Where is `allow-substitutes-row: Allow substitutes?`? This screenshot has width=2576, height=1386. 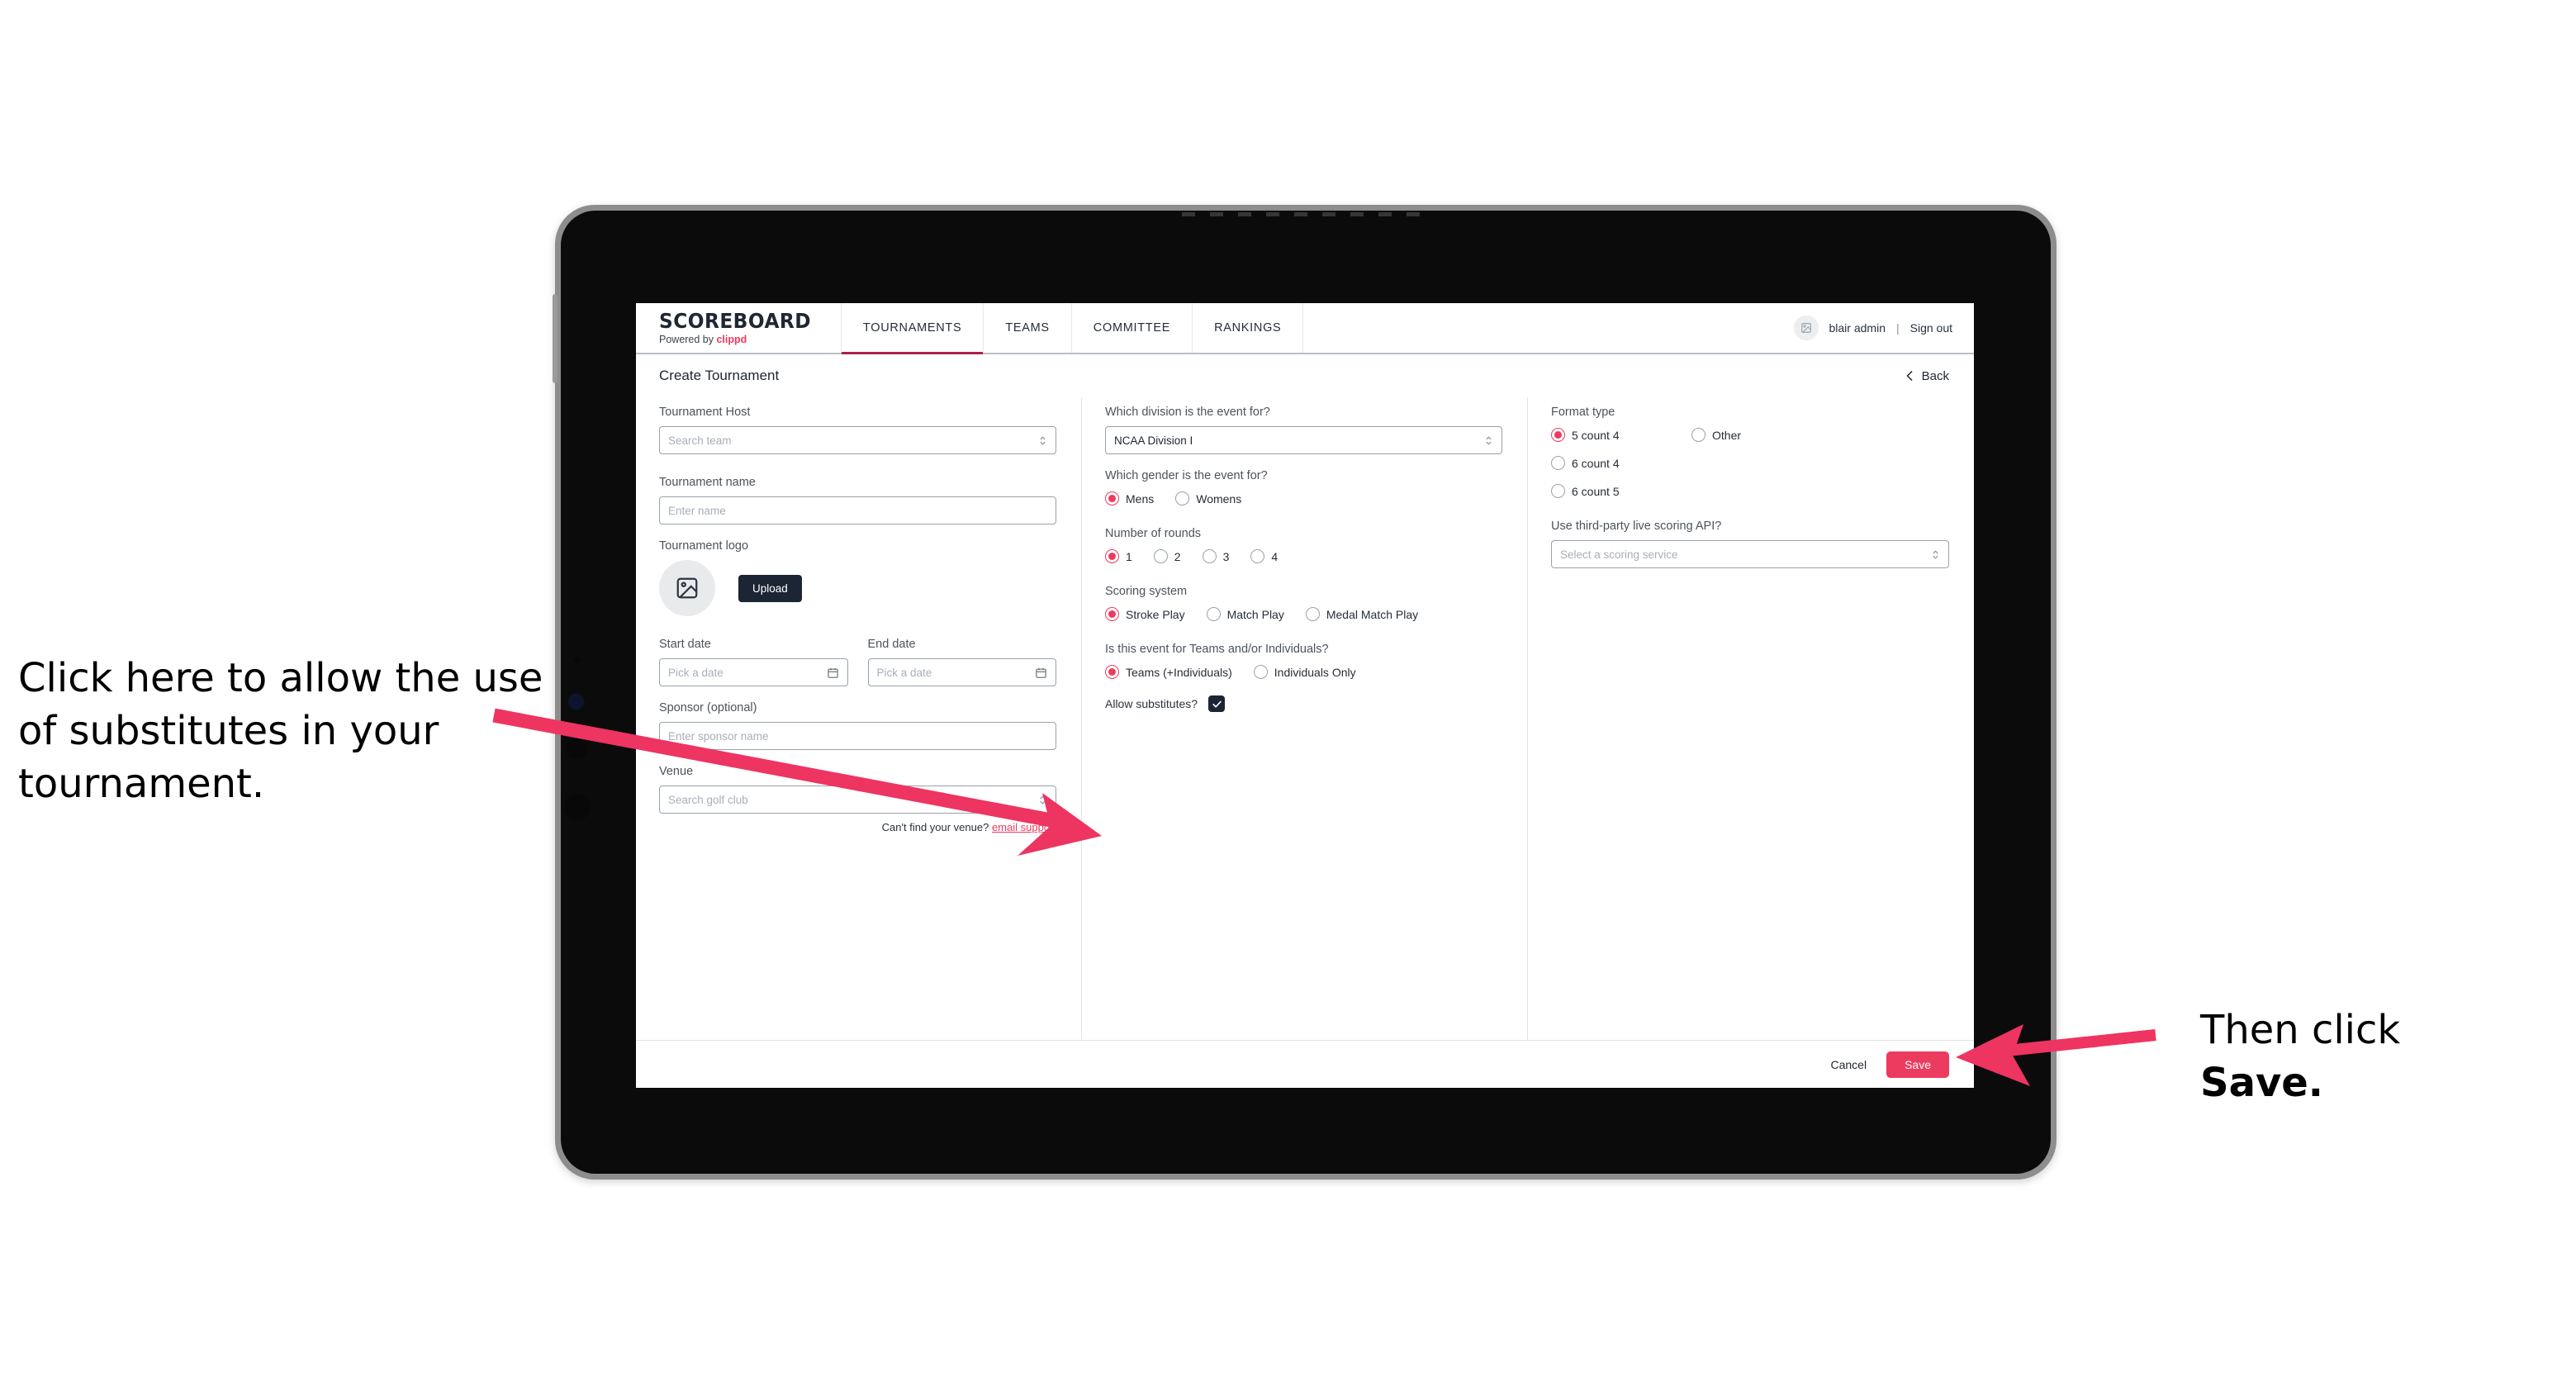
allow-substitutes-row: Allow substitutes? is located at coordinates (1303, 703).